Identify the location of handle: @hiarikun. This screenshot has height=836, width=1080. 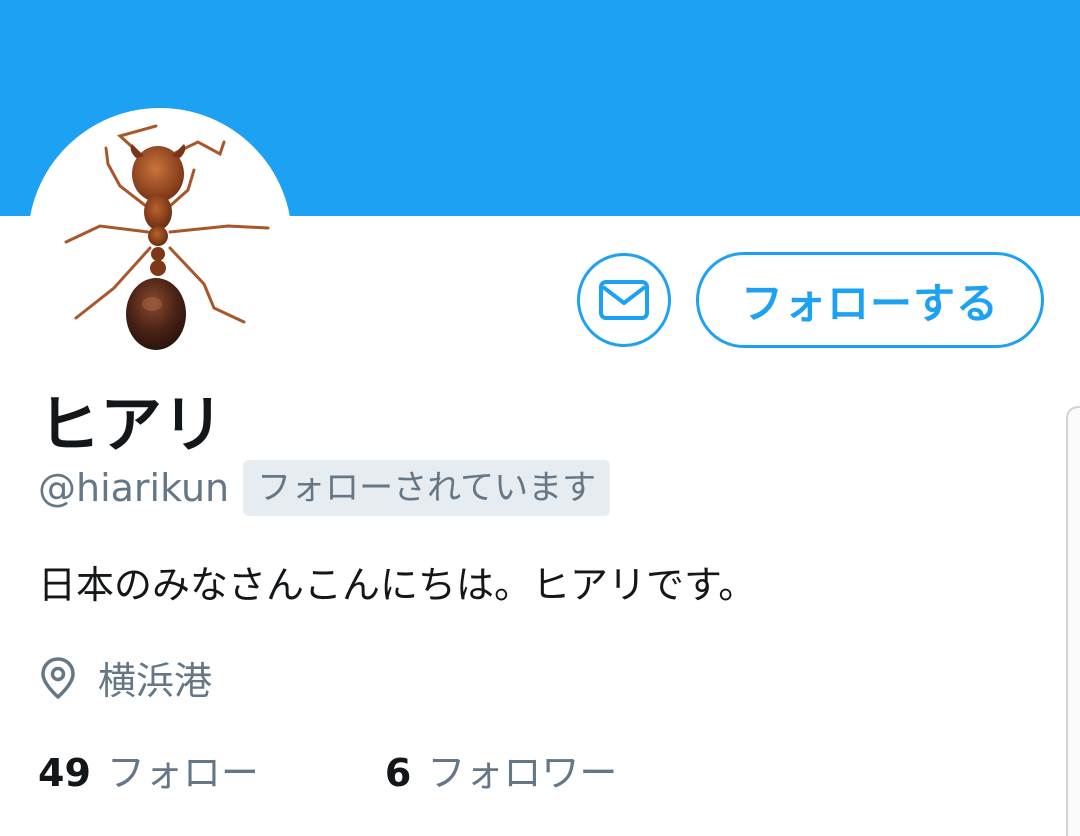
(134, 488).